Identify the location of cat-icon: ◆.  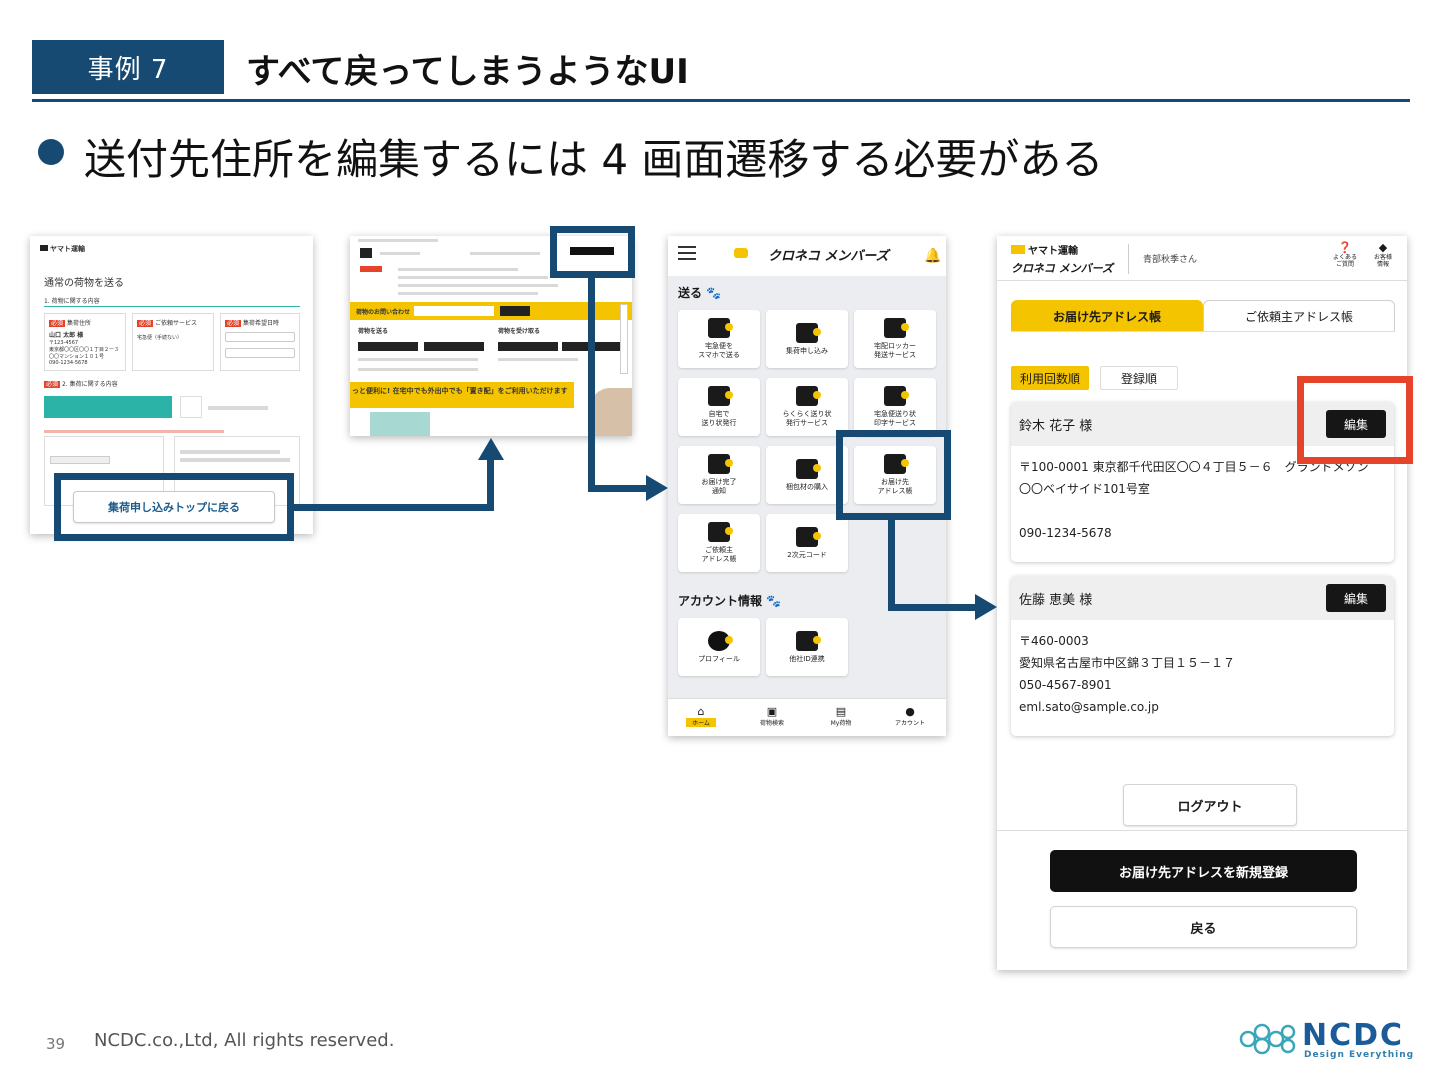
(1383, 247).